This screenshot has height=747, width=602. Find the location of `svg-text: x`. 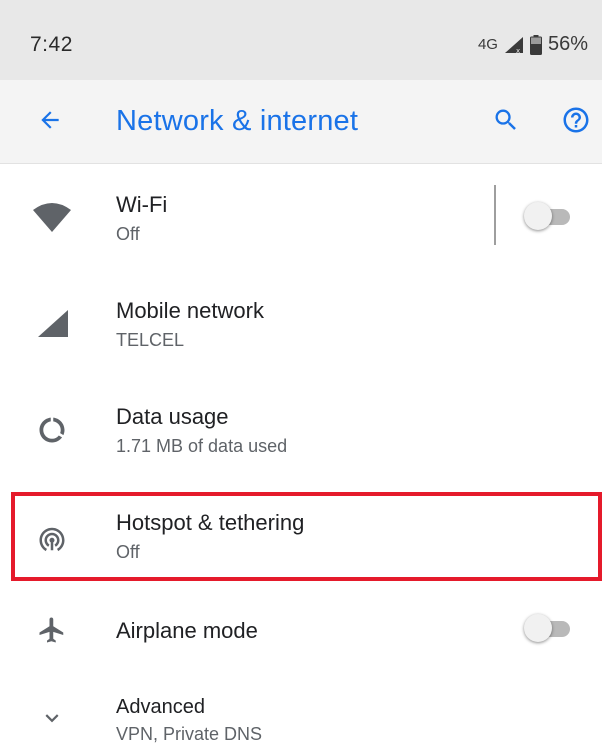

svg-text: x is located at coordinates (518, 50).